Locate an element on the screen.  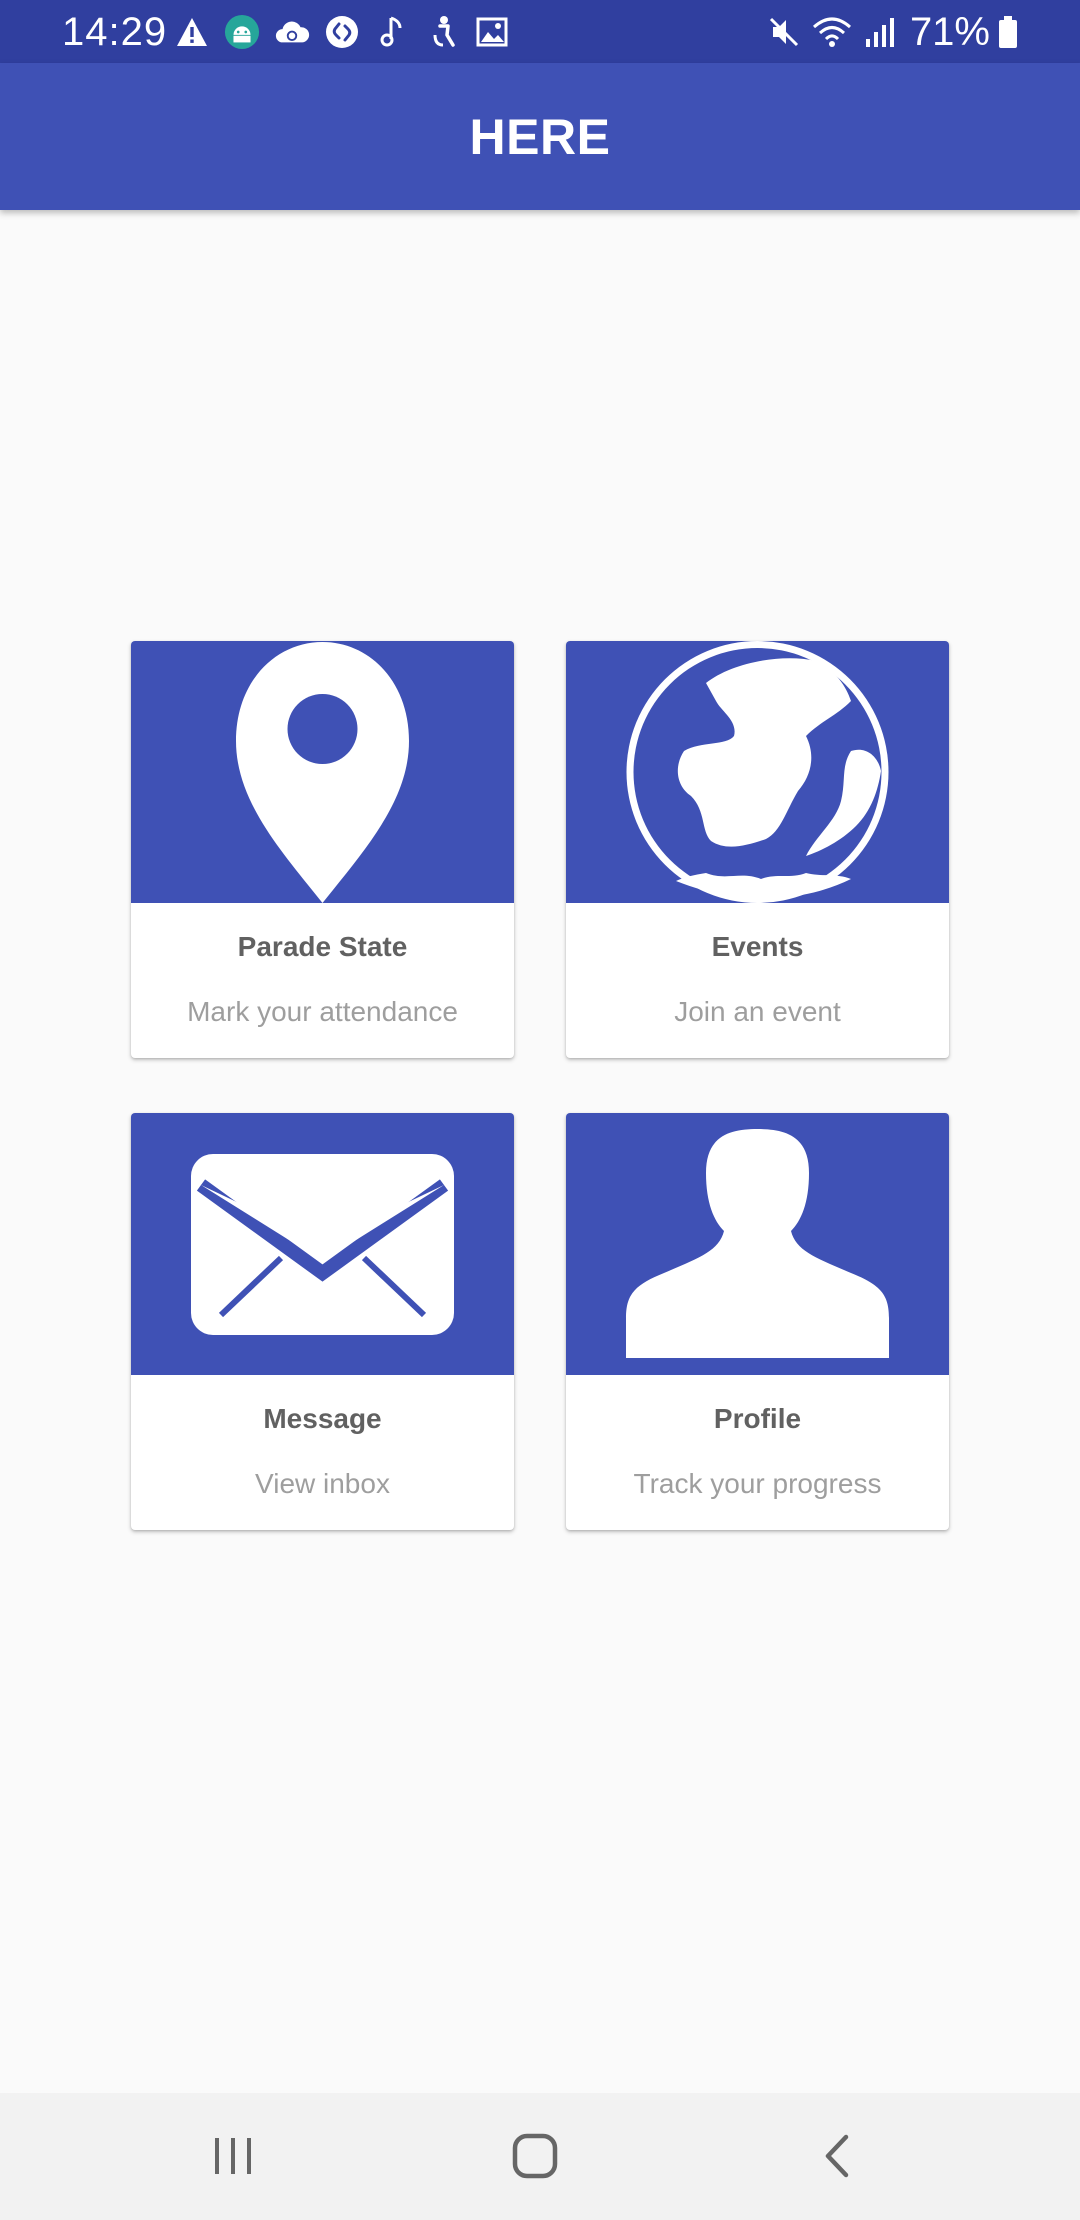
battery-icon is located at coordinates (1008, 32).